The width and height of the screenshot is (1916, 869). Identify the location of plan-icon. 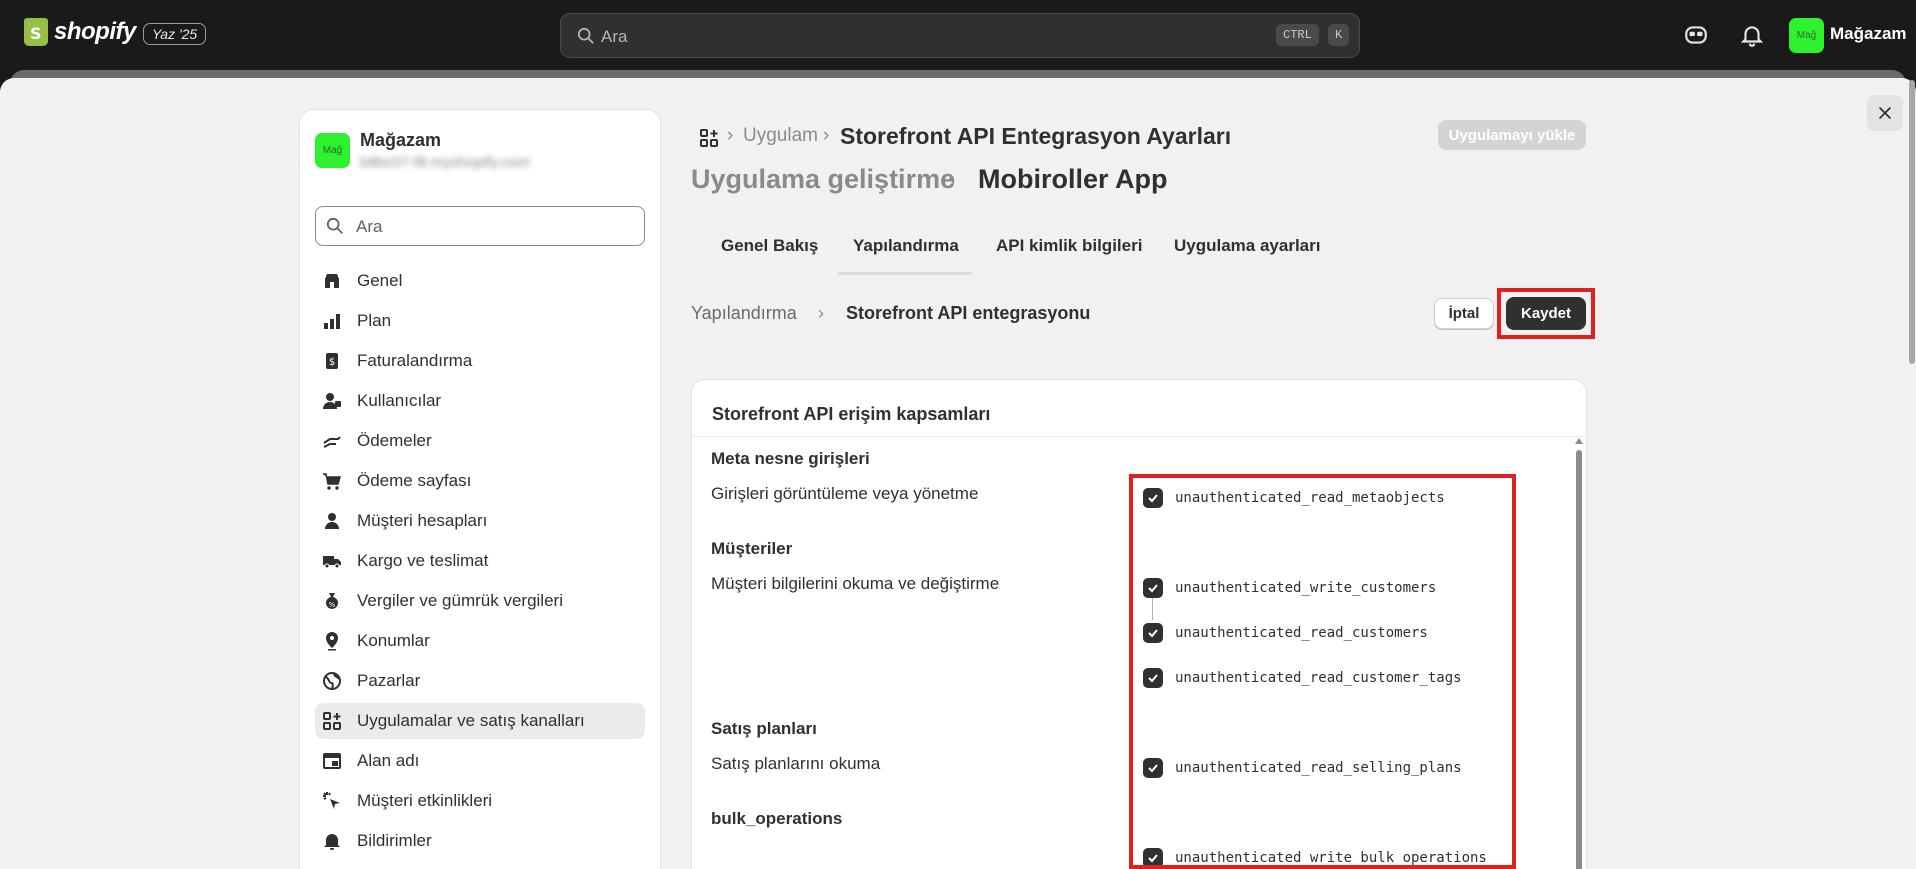
(332, 321).